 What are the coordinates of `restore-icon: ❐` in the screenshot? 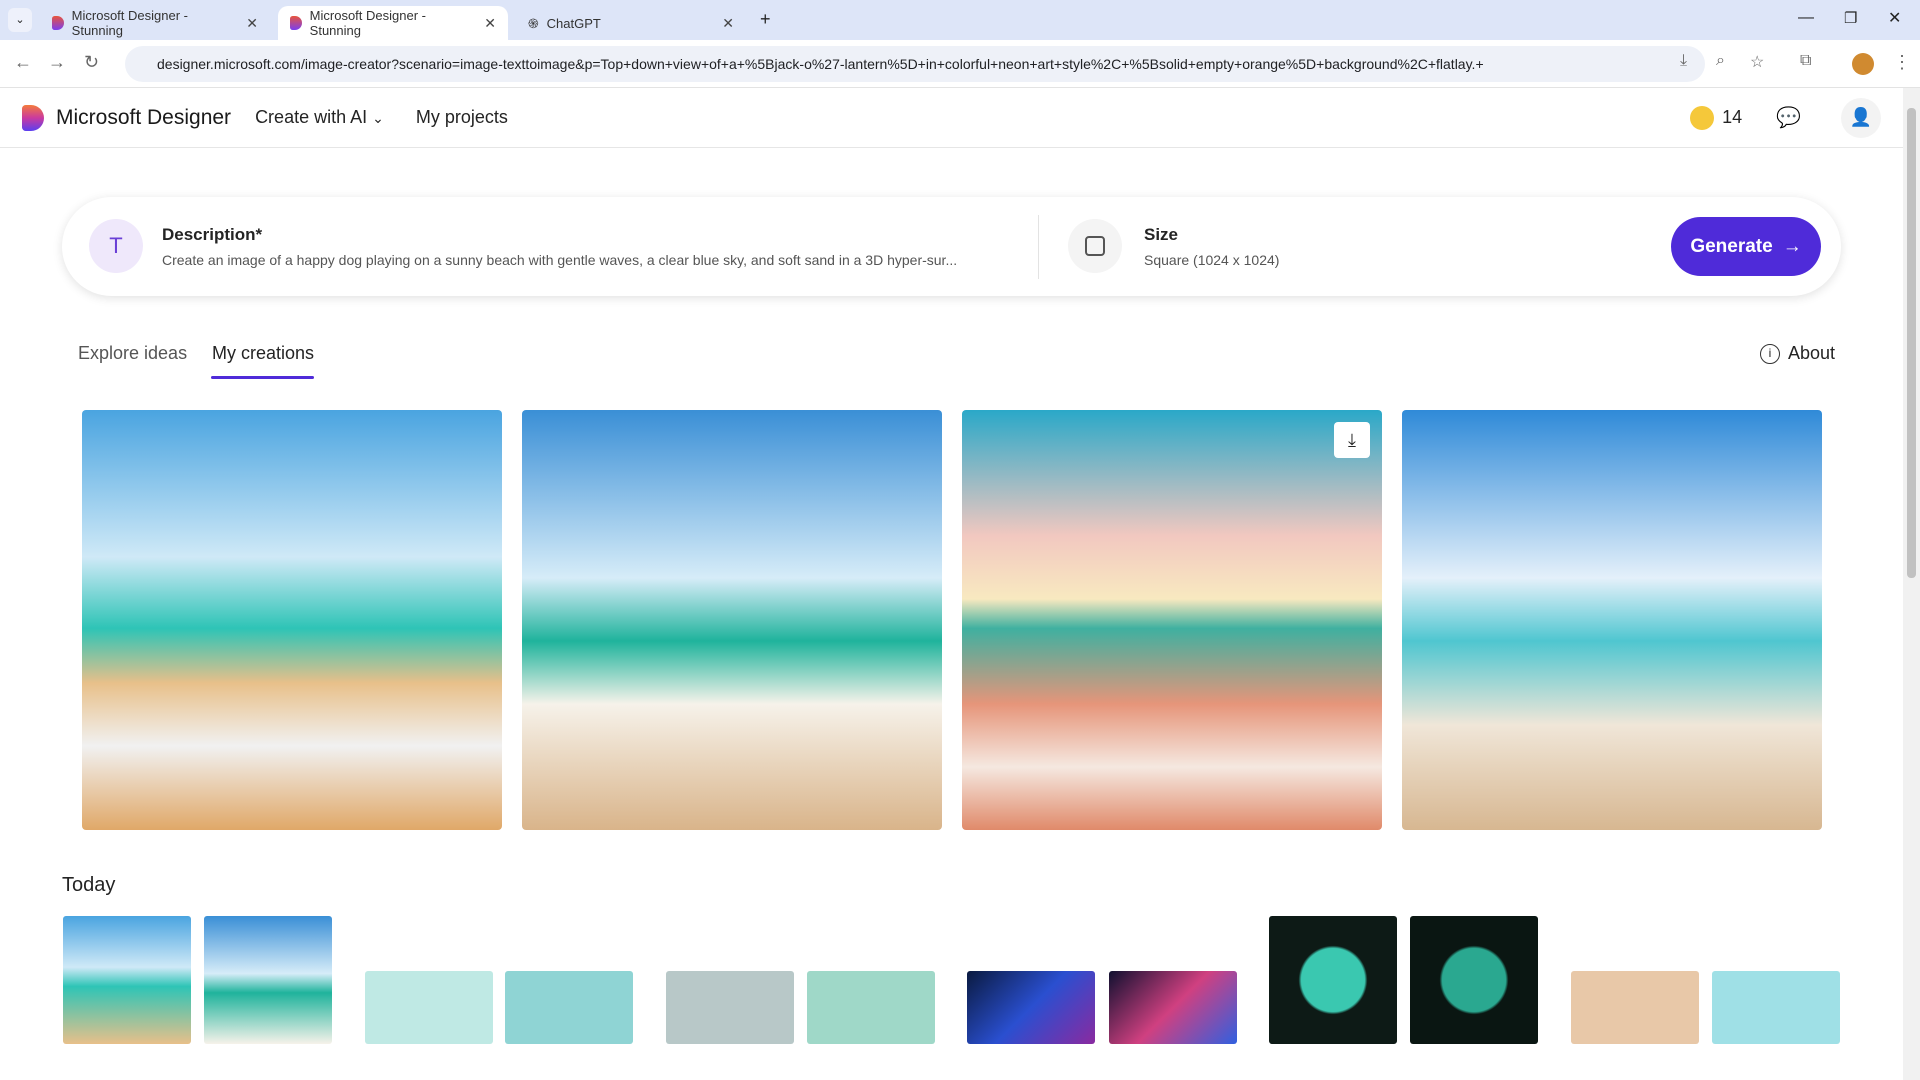 It's located at (1850, 18).